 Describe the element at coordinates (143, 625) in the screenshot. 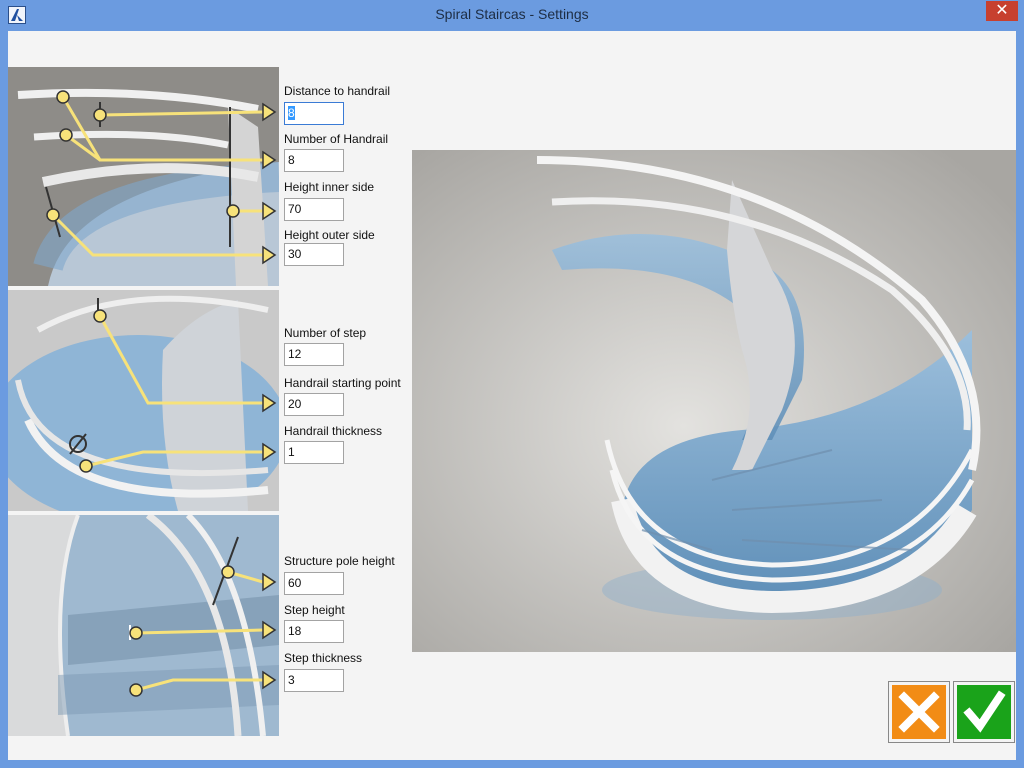

I see `structure-diagram-image` at that location.